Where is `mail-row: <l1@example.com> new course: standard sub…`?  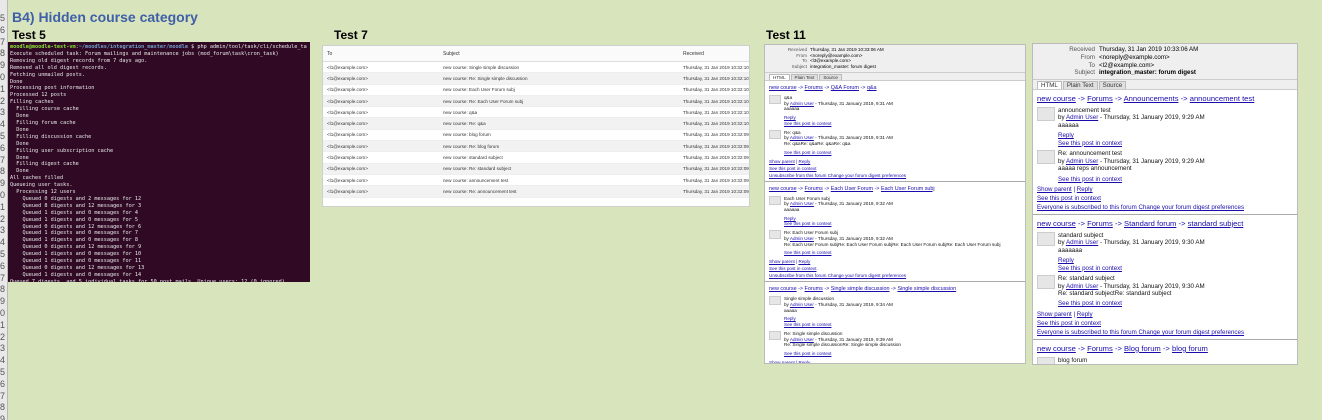
mail-row: <l1@example.com> new course: standard sub… is located at coordinates (536, 158).